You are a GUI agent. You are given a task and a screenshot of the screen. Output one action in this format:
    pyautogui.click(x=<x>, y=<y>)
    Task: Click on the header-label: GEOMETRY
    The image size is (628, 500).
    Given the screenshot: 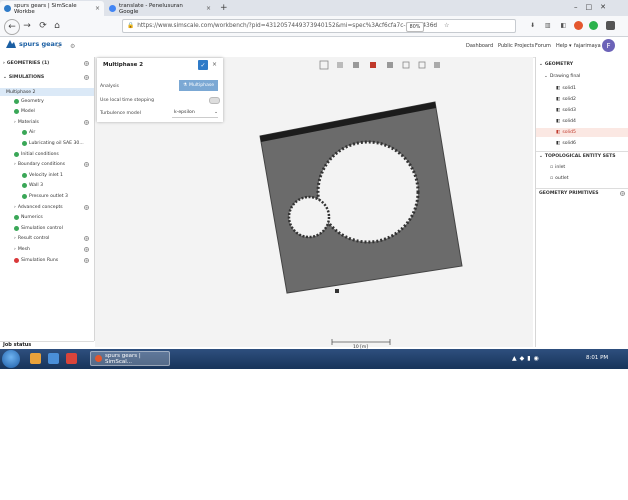 What is the action you would take?
    pyautogui.click(x=559, y=64)
    